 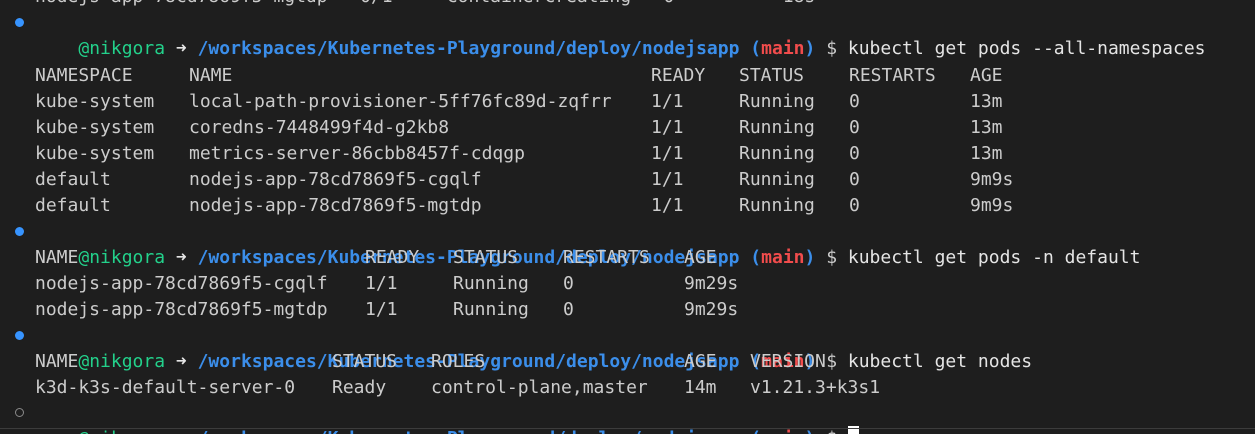 What do you see at coordinates (783, 48) in the screenshot?
I see `prompt-branch: main` at bounding box center [783, 48].